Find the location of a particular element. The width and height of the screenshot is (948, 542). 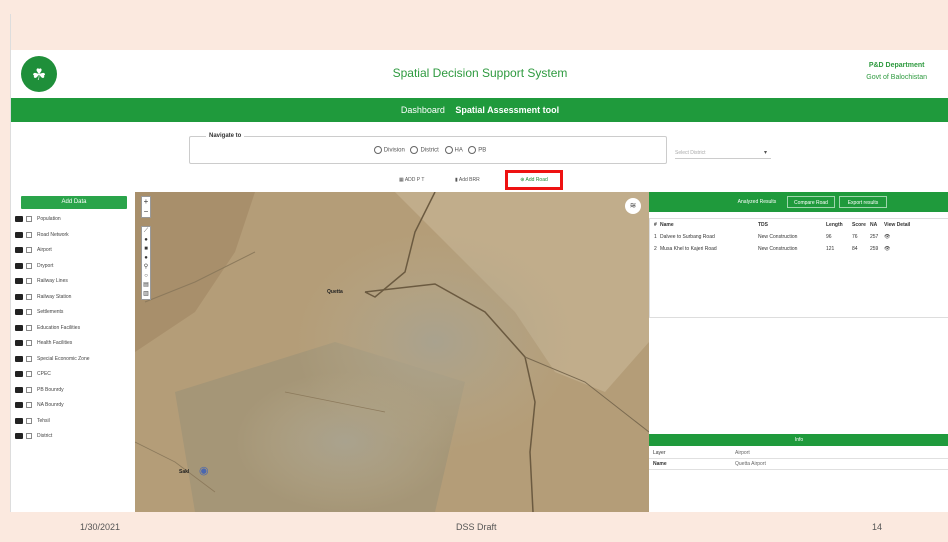

layer-item: Special Economic Zone is located at coordinates (74, 359).